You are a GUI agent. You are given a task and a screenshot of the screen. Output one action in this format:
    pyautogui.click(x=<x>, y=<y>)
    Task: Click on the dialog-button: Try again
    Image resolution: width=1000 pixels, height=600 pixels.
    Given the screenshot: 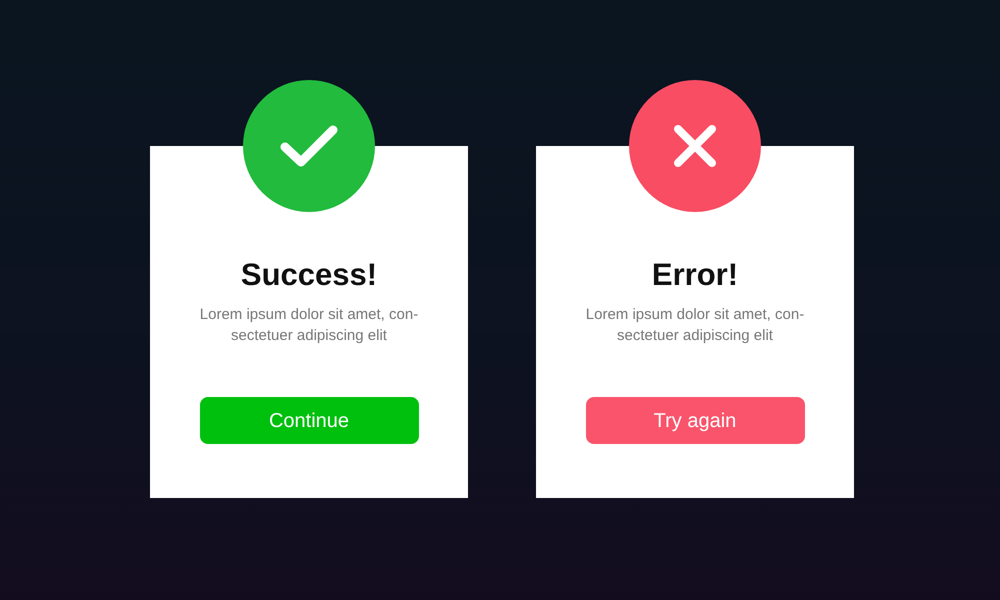 What is the action you would take?
    pyautogui.click(x=695, y=420)
    